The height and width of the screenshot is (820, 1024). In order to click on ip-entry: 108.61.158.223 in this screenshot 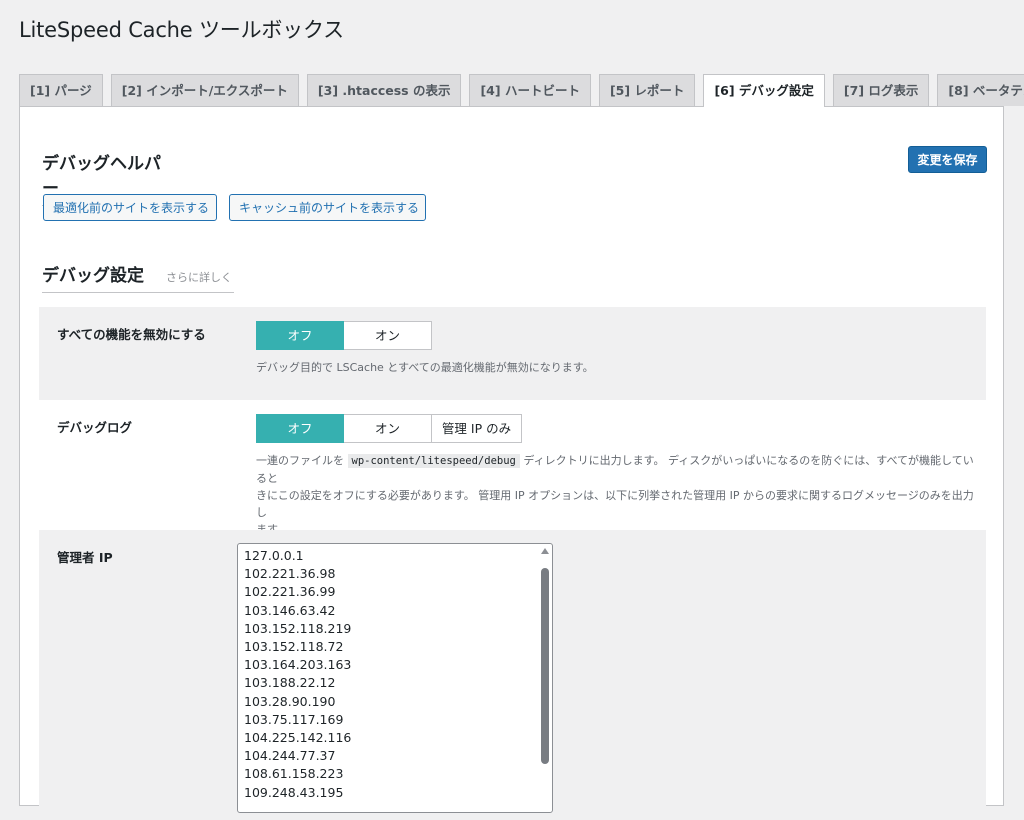, I will do `click(294, 774)`.